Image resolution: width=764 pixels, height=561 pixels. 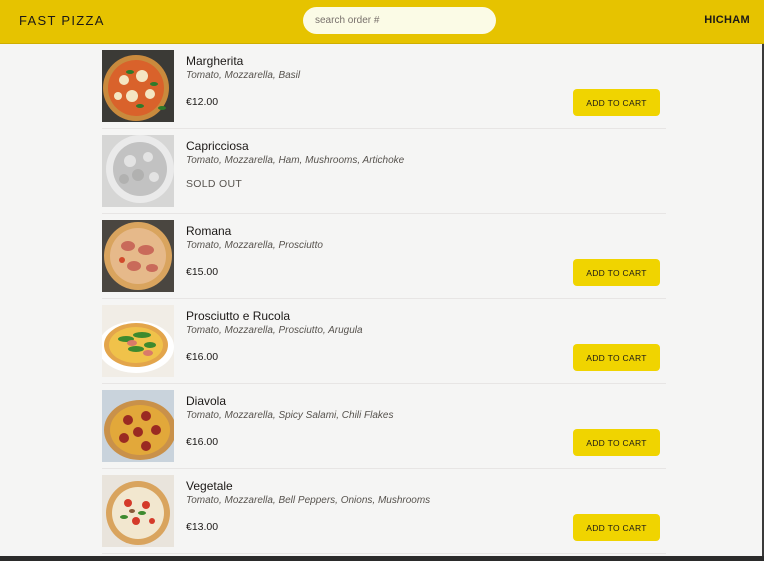 I want to click on app-logo: FAST PIZZA, so click(x=62, y=20).